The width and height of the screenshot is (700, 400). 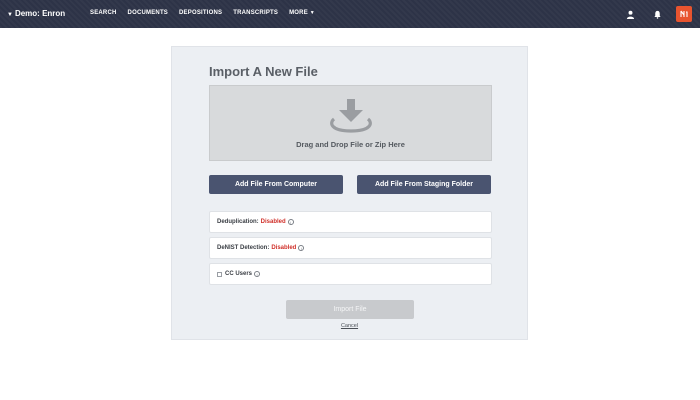 I want to click on nav-documents: DOCUMENTS, so click(x=148, y=13).